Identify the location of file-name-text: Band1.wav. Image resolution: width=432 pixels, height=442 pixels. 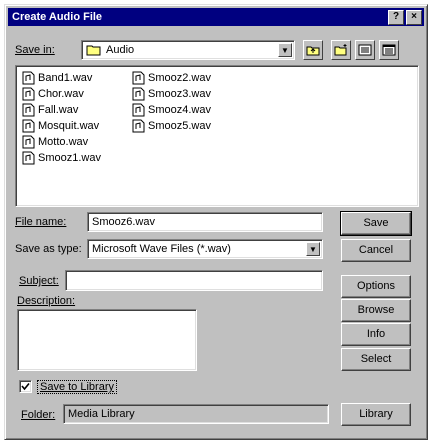
(65, 78).